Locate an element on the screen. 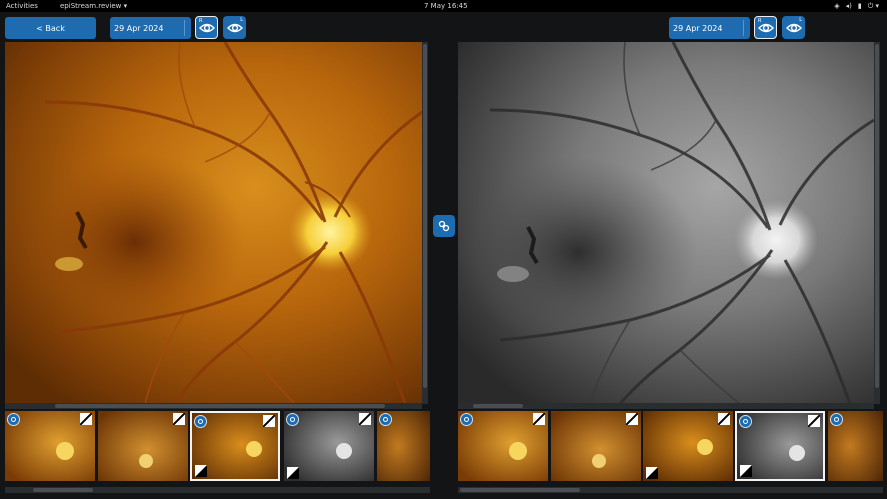  right-vertical-scrollbar is located at coordinates (877, 223).